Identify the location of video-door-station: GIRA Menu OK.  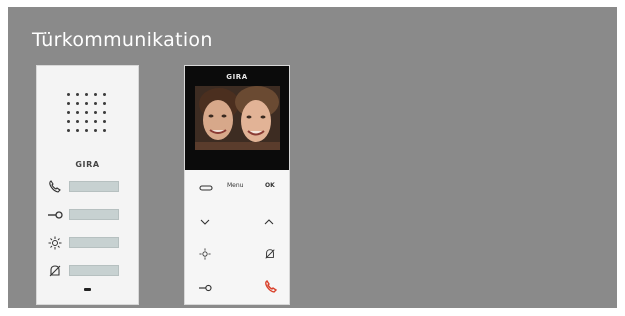
(237, 185).